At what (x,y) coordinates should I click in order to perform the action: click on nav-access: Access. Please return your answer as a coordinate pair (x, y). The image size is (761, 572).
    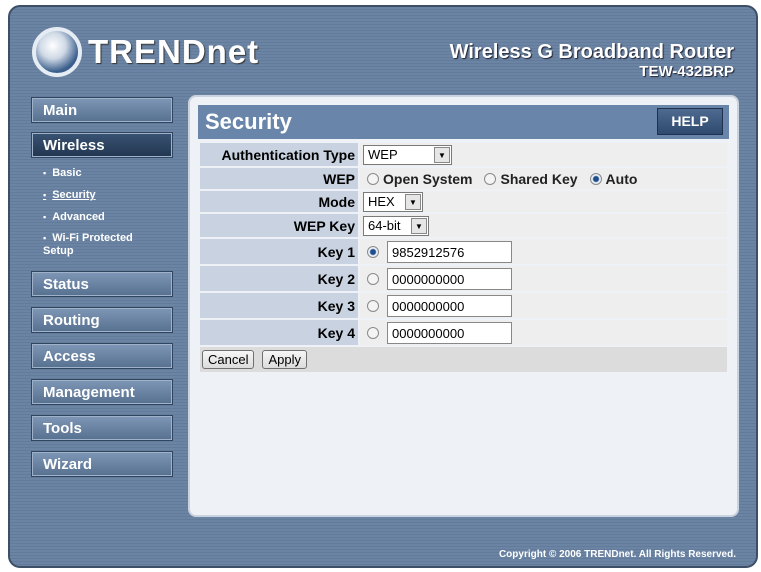
    Looking at the image, I should click on (102, 356).